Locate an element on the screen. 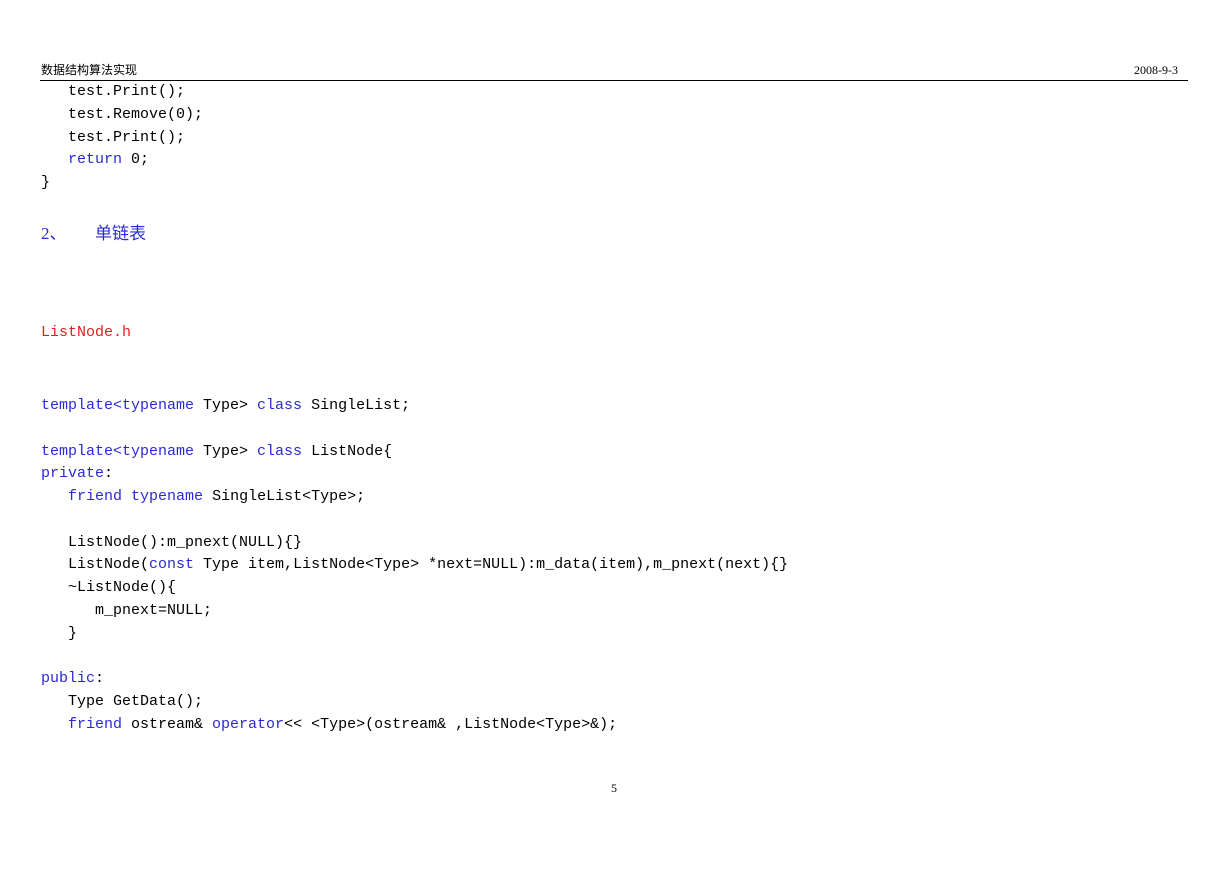 The image size is (1228, 869). code-text: 0; is located at coordinates (136, 160).